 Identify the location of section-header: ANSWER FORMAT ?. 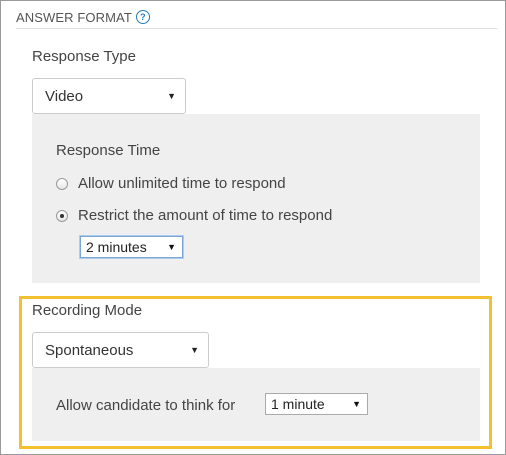
(83, 17).